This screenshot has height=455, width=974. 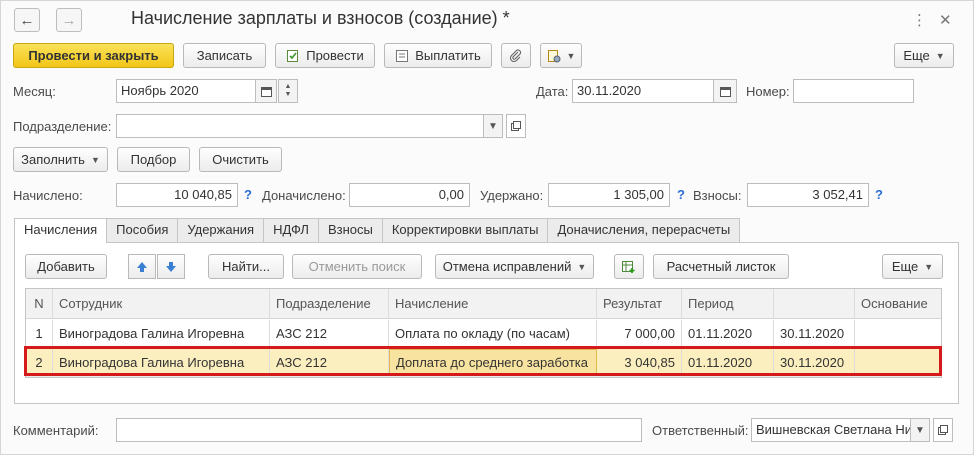 I want to click on responsible-dropdown-button: ▼, so click(x=920, y=430).